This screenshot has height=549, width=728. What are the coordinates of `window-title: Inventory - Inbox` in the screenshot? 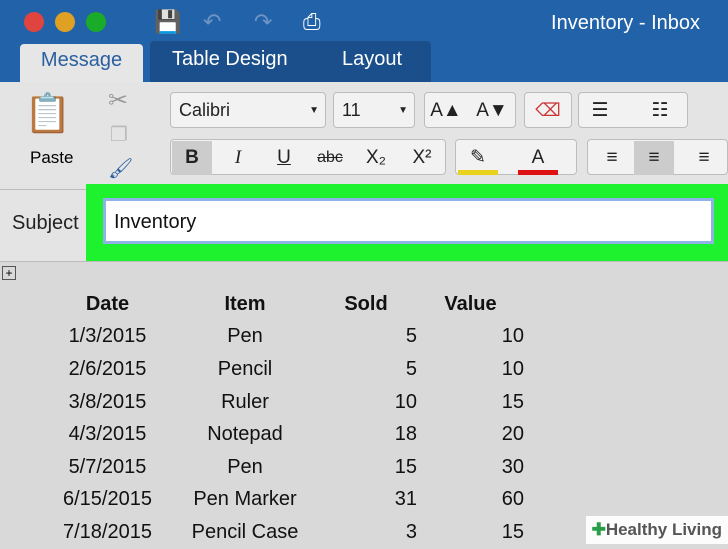 It's located at (625, 23).